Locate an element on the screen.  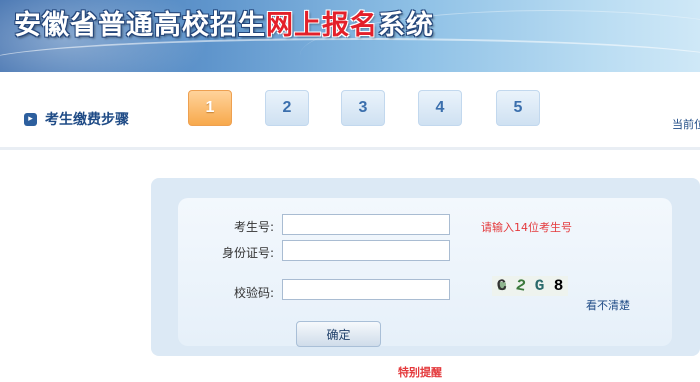
captcha-input is located at coordinates (366, 289).